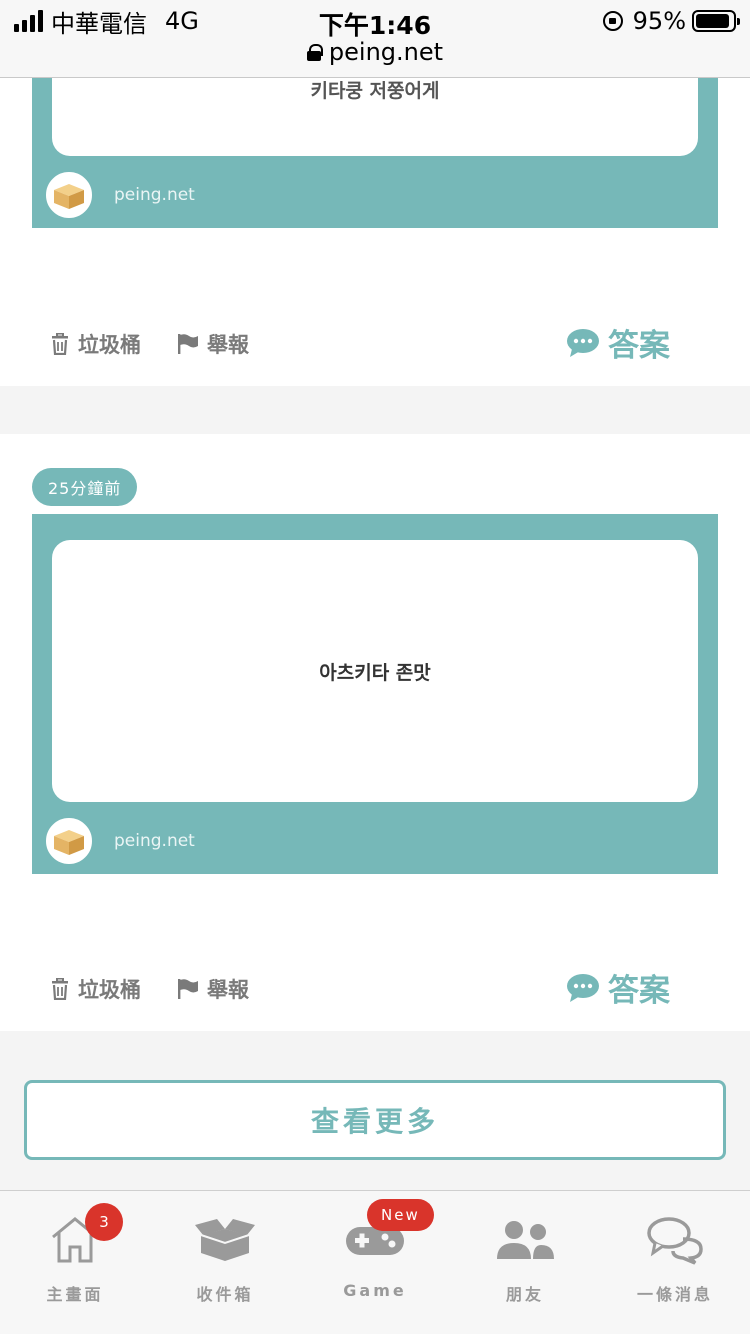 The height and width of the screenshot is (1334, 750). I want to click on browser-status-bar: 中華電信 4G 下午1:46 95% peing.net, so click(375, 39).